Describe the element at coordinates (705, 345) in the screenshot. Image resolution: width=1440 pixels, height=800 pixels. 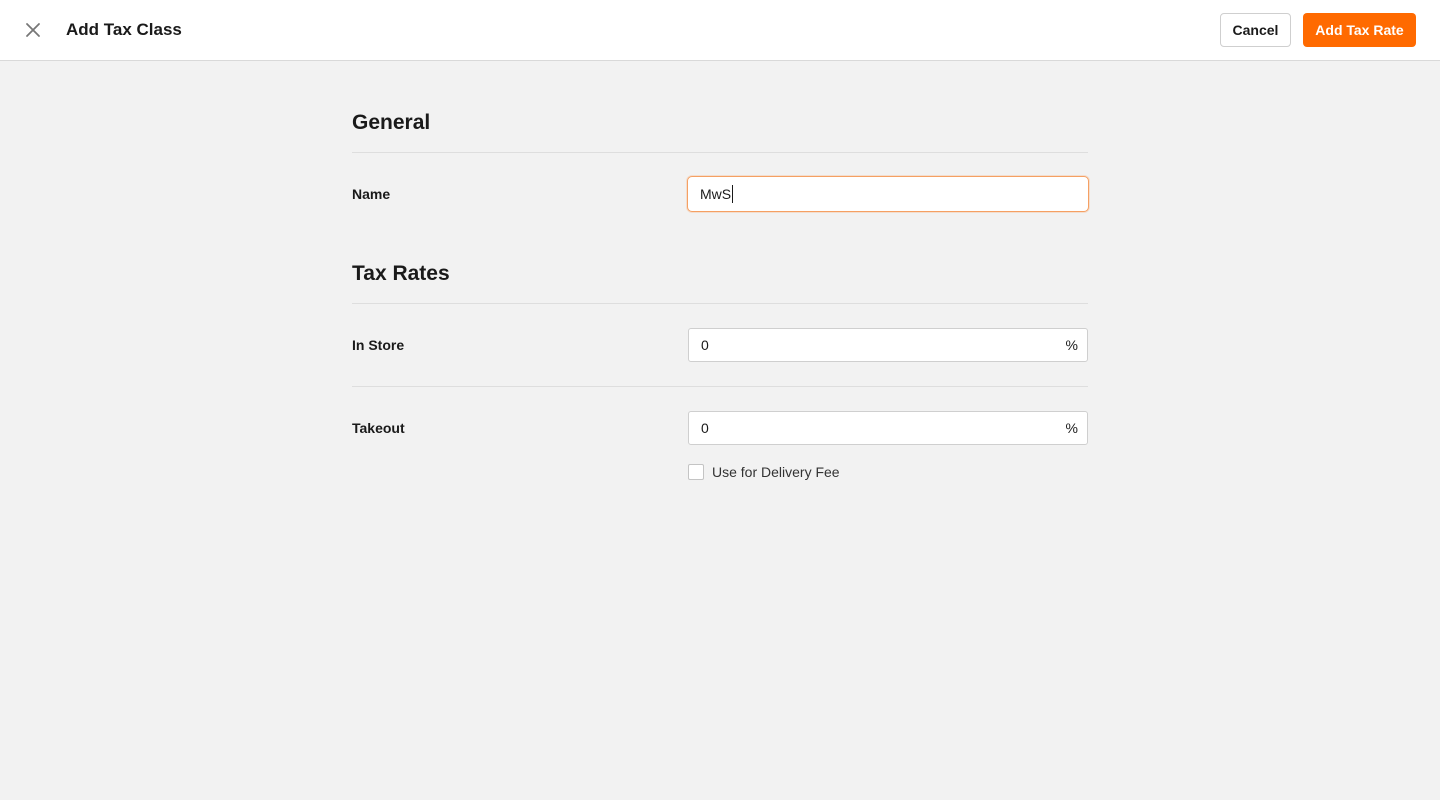
I see `in-store-rate-value: 0` at that location.